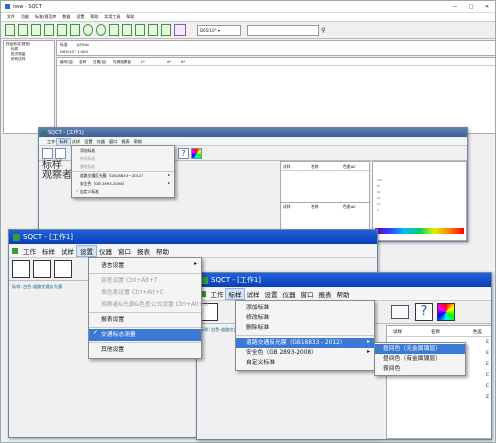 The image size is (496, 443). I want to click on export-icon, so click(62, 30).